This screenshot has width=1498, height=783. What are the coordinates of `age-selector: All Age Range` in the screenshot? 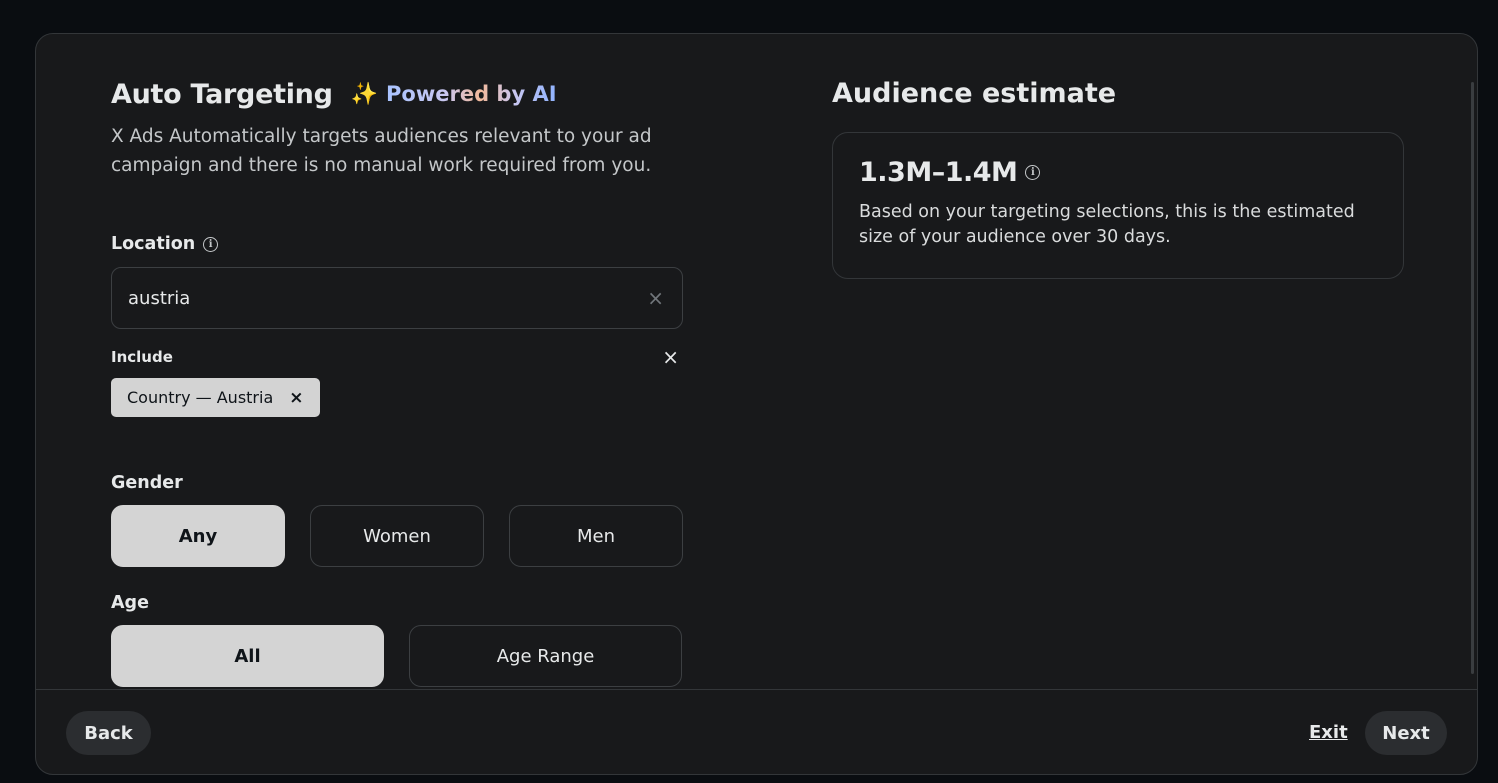 It's located at (397, 656).